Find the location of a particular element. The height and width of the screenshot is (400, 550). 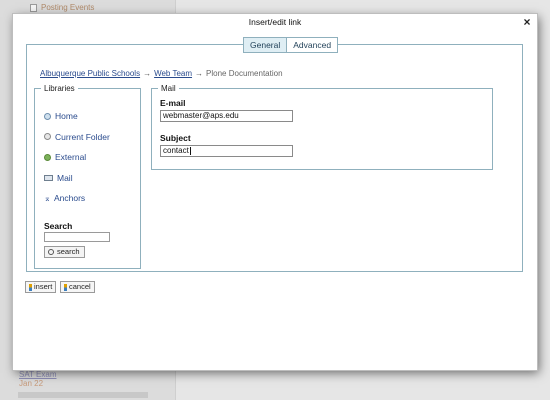

insert-button: insert is located at coordinates (41, 287).